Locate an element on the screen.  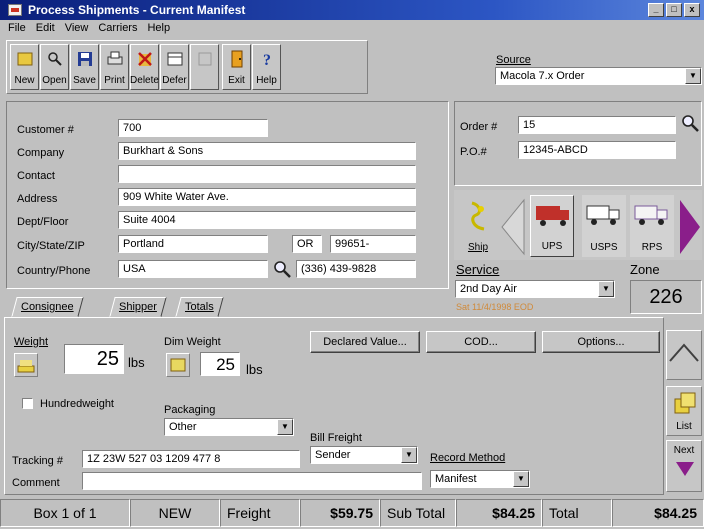
zone-label: Zone is located at coordinates (645, 269).